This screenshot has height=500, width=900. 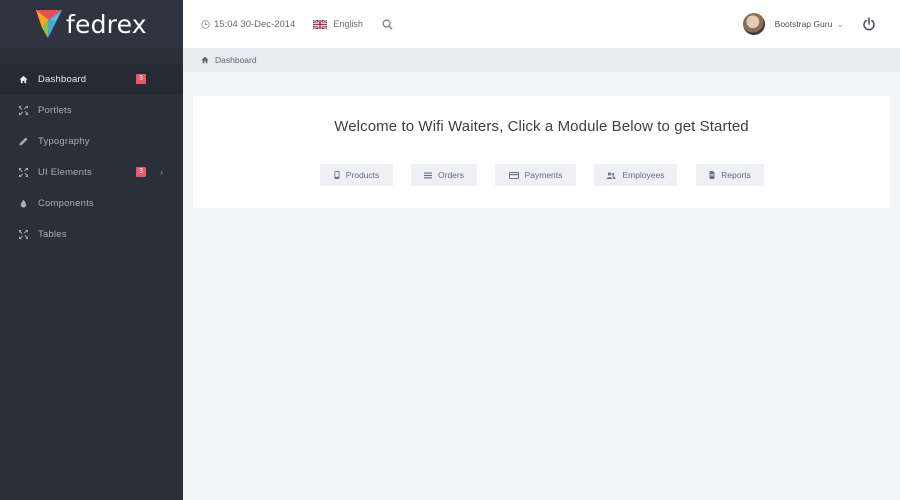 I want to click on reports-button: Reports, so click(x=730, y=175).